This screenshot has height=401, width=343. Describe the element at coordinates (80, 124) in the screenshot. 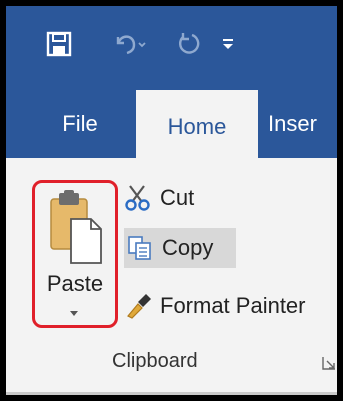

I see `tab-file: File` at that location.